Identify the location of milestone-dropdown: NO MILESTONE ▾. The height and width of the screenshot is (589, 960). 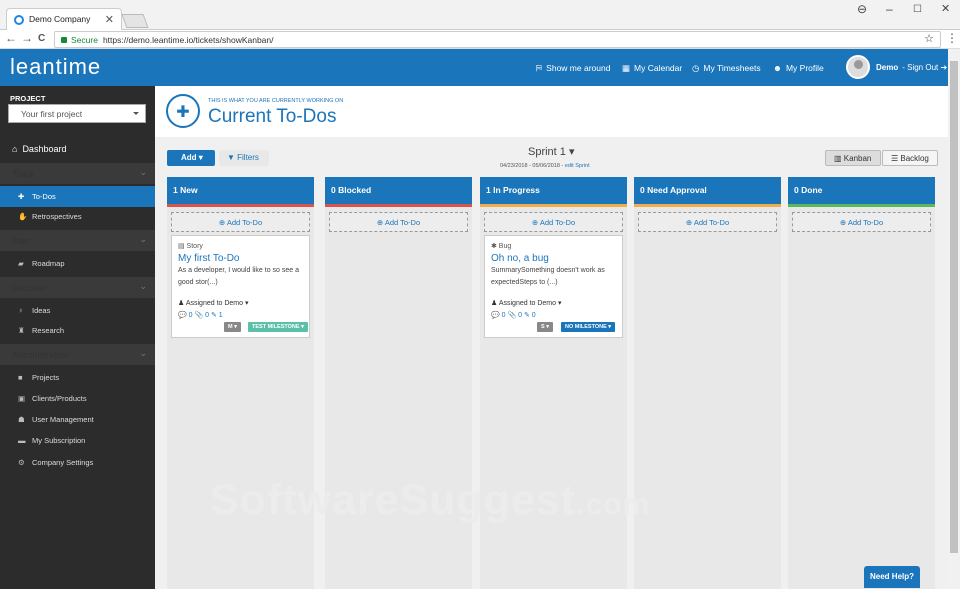
(588, 327).